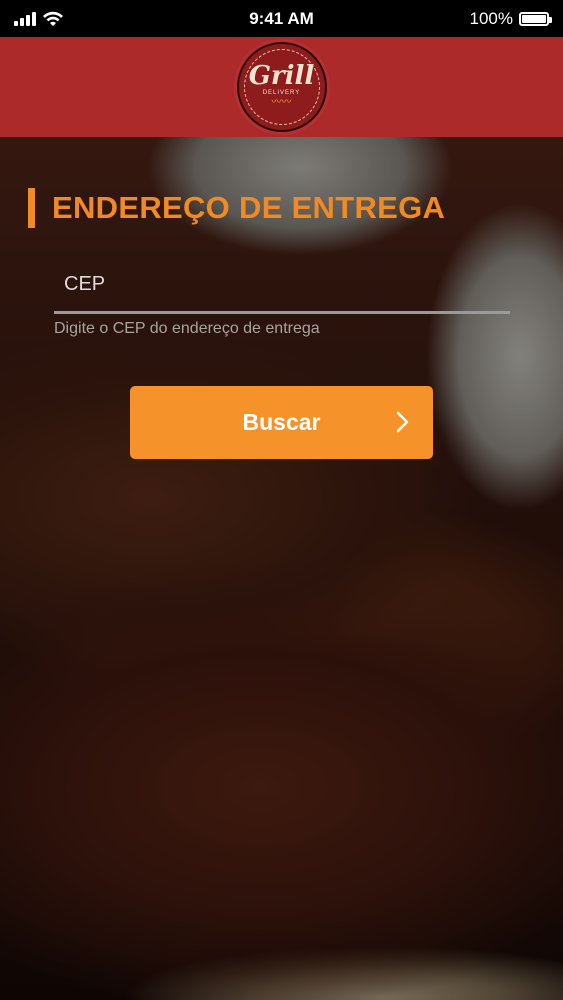 Image resolution: width=563 pixels, height=1000 pixels. I want to click on battery-percent: 100%, so click(491, 18).